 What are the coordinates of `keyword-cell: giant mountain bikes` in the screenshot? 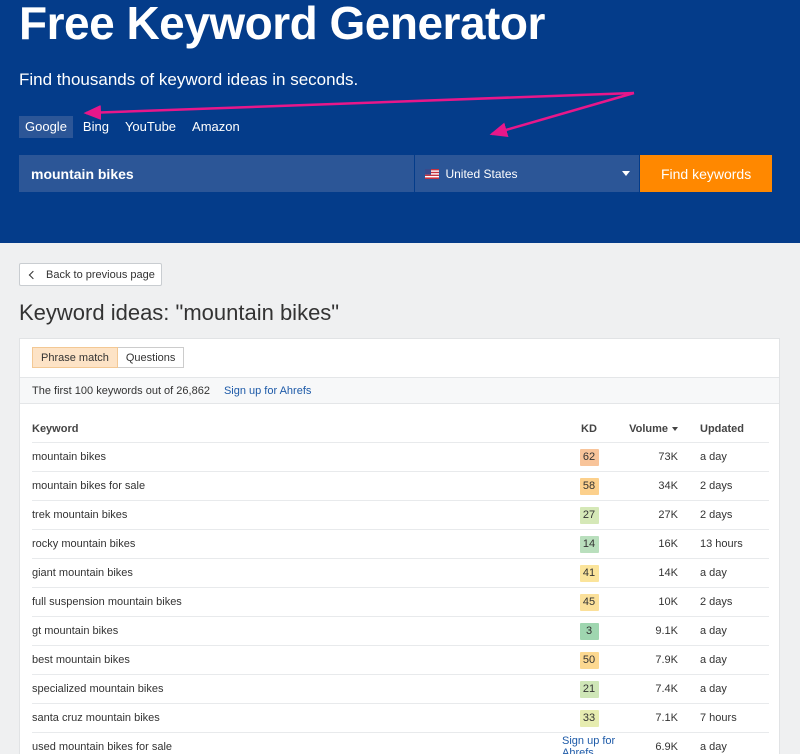 It's located at (82, 573).